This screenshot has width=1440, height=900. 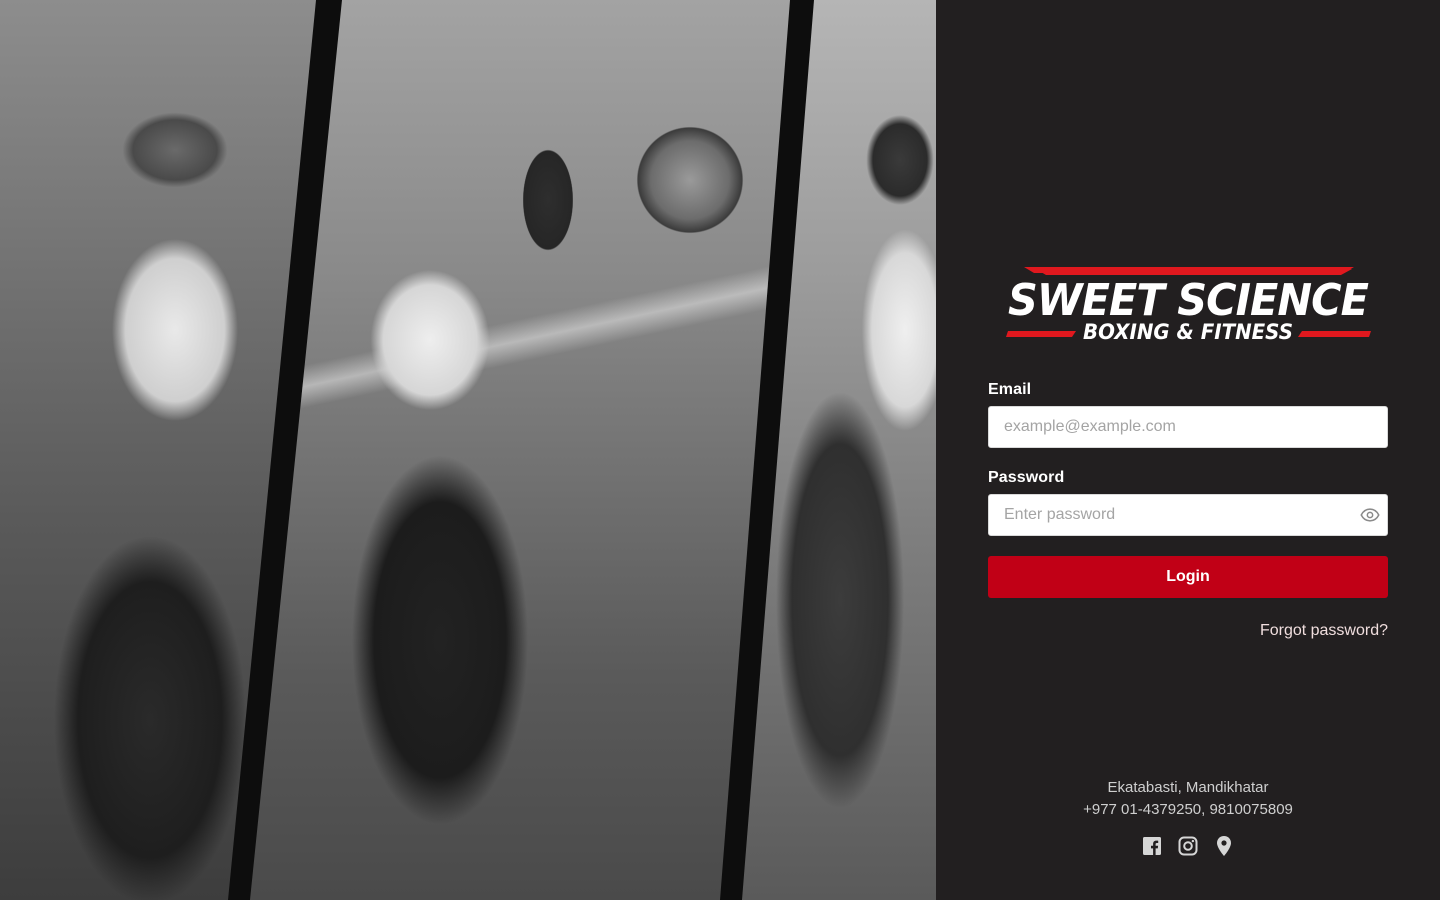 What do you see at coordinates (1188, 787) in the screenshot?
I see `address-text: Ekatabasti, Mandikhatar` at bounding box center [1188, 787].